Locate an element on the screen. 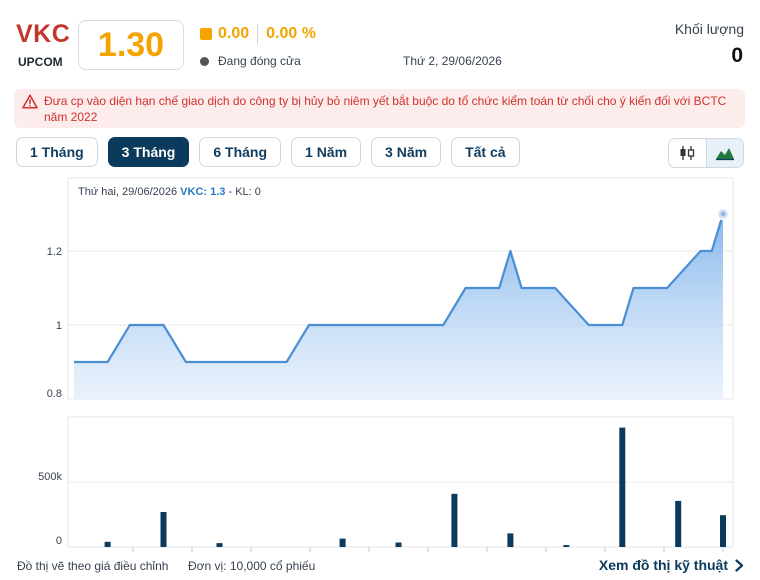 Image resolution: width=760 pixels, height=580 pixels. tab-label: 1 Tháng is located at coordinates (57, 152).